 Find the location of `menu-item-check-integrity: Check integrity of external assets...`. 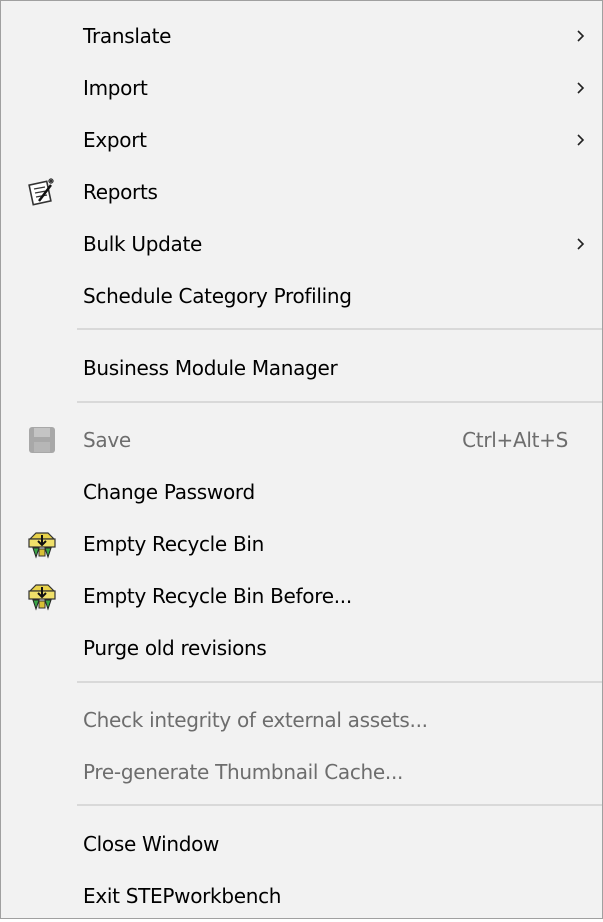

menu-item-check-integrity: Check integrity of external assets... is located at coordinates (301, 720).